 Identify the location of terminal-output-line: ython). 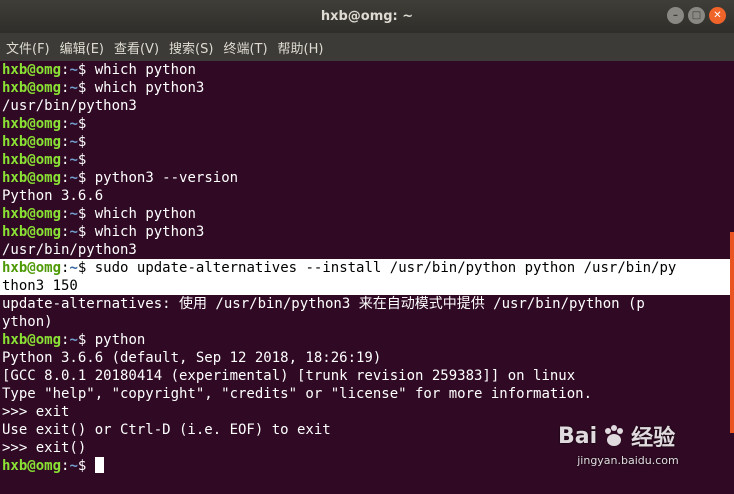
(367, 322).